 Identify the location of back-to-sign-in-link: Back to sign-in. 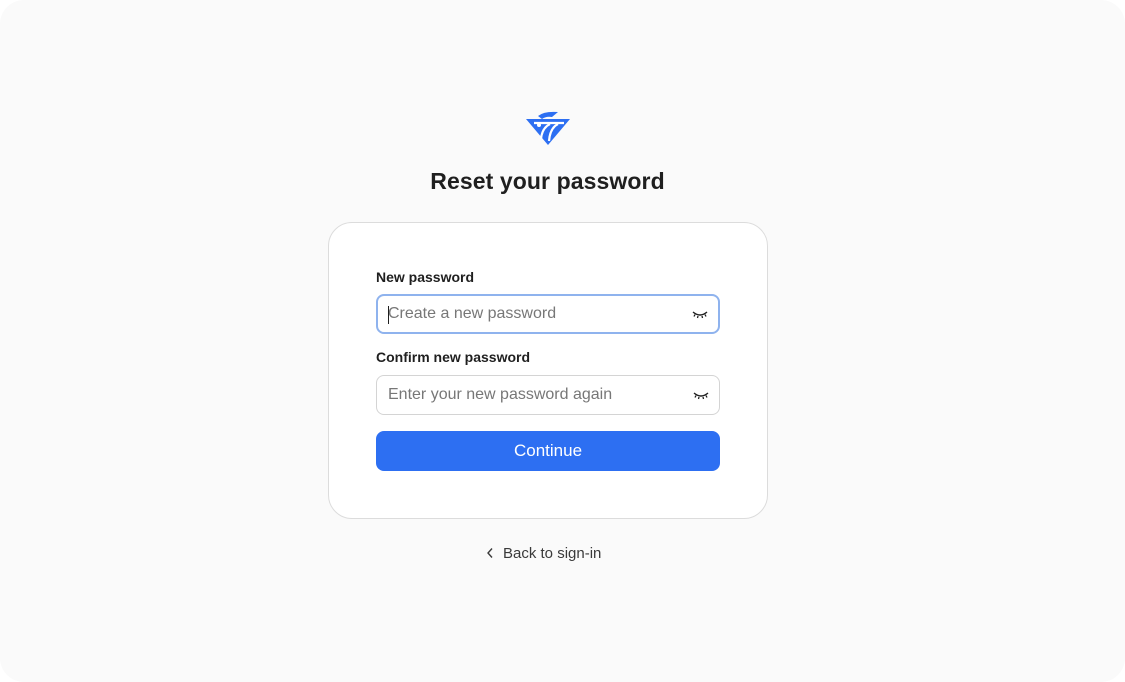
(543, 553).